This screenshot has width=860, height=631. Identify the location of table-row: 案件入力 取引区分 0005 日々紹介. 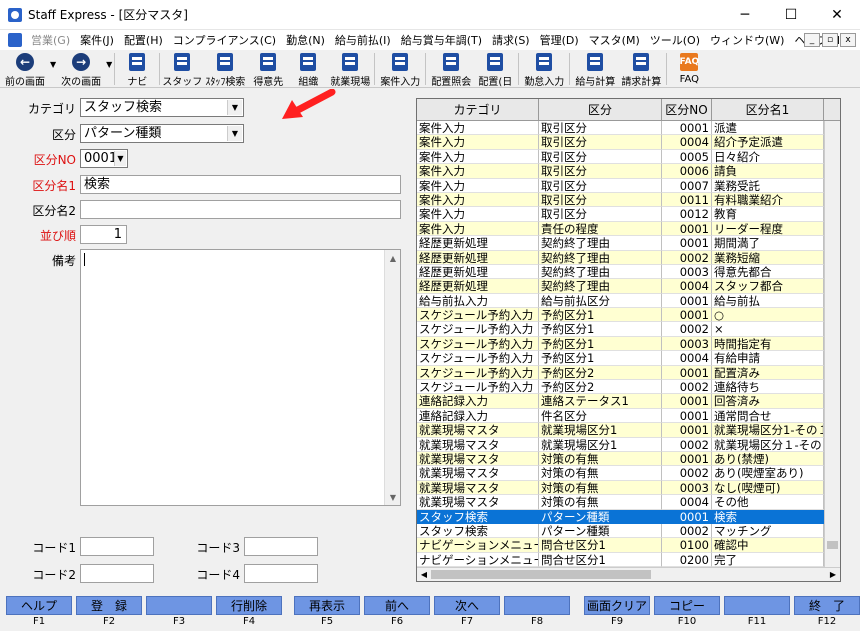
(628, 157).